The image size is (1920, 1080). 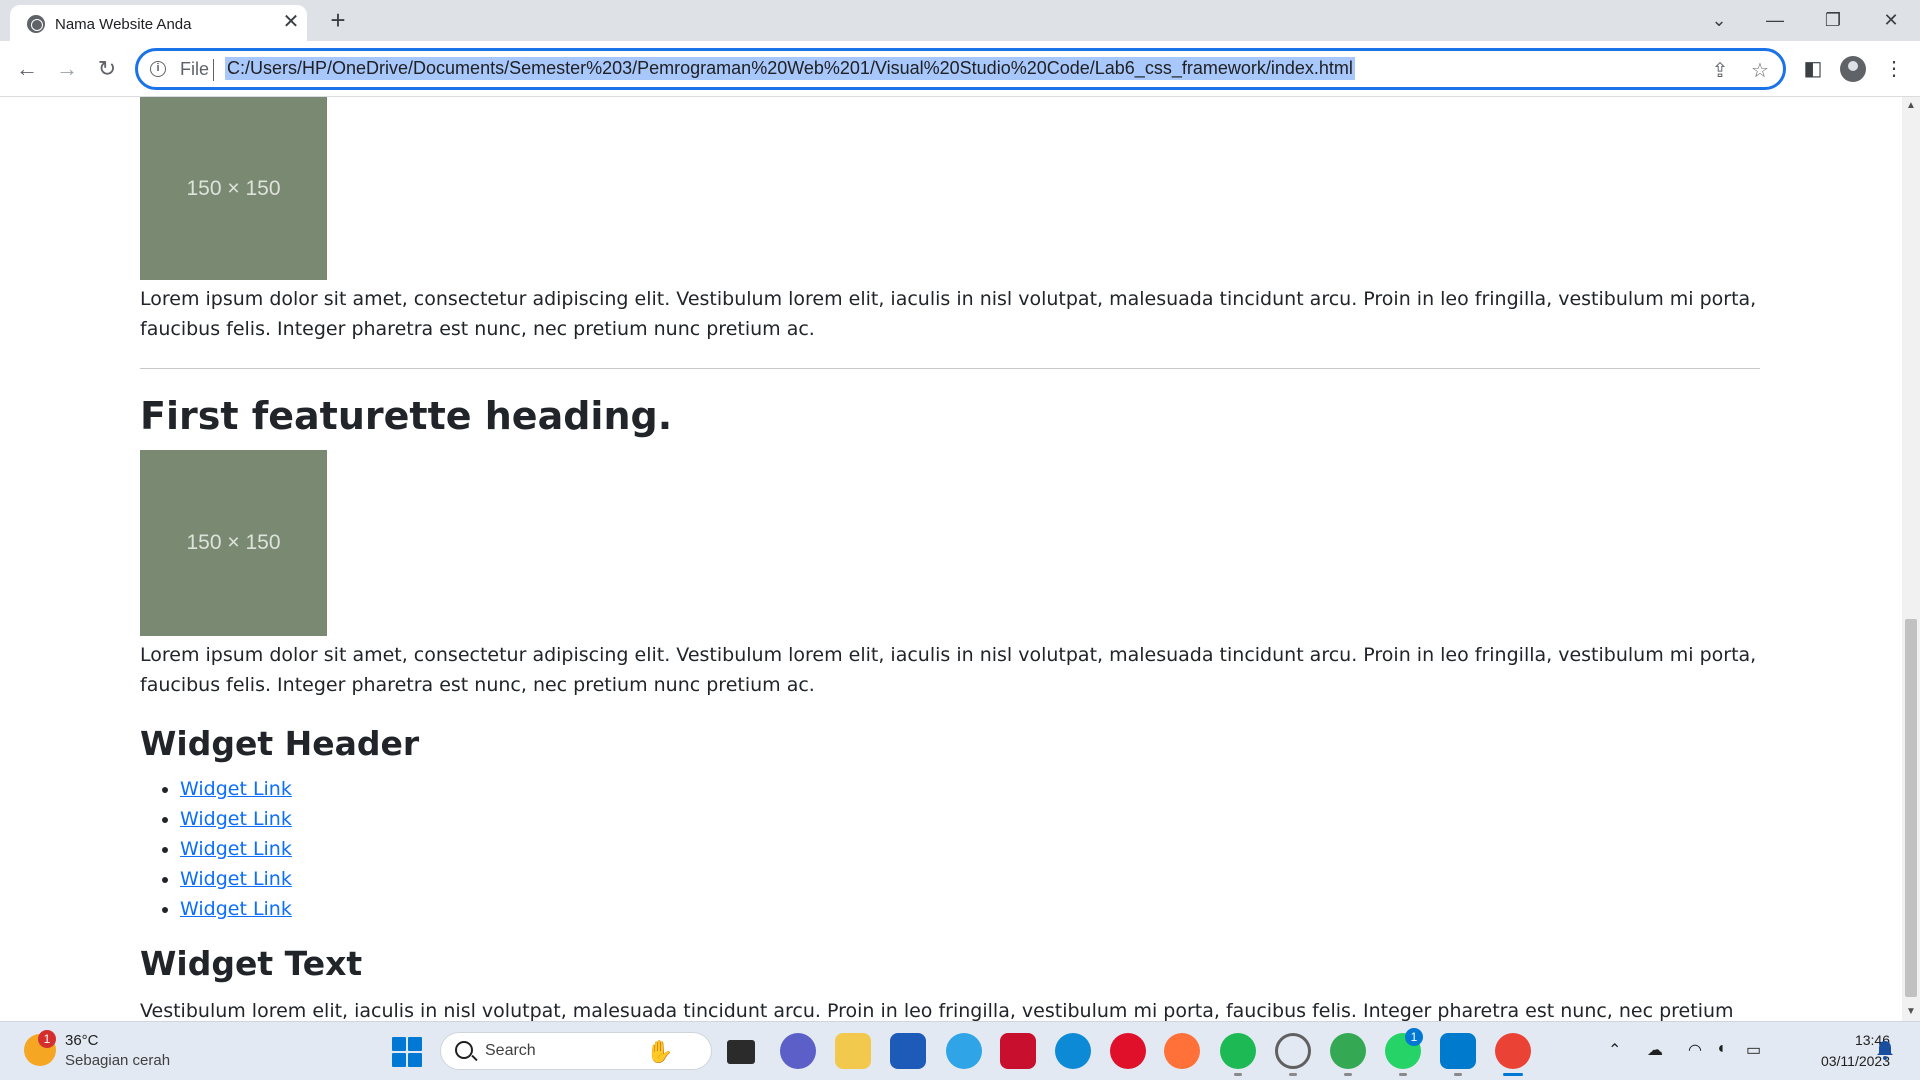 What do you see at coordinates (798, 1051) in the screenshot?
I see `teams-icon` at bounding box center [798, 1051].